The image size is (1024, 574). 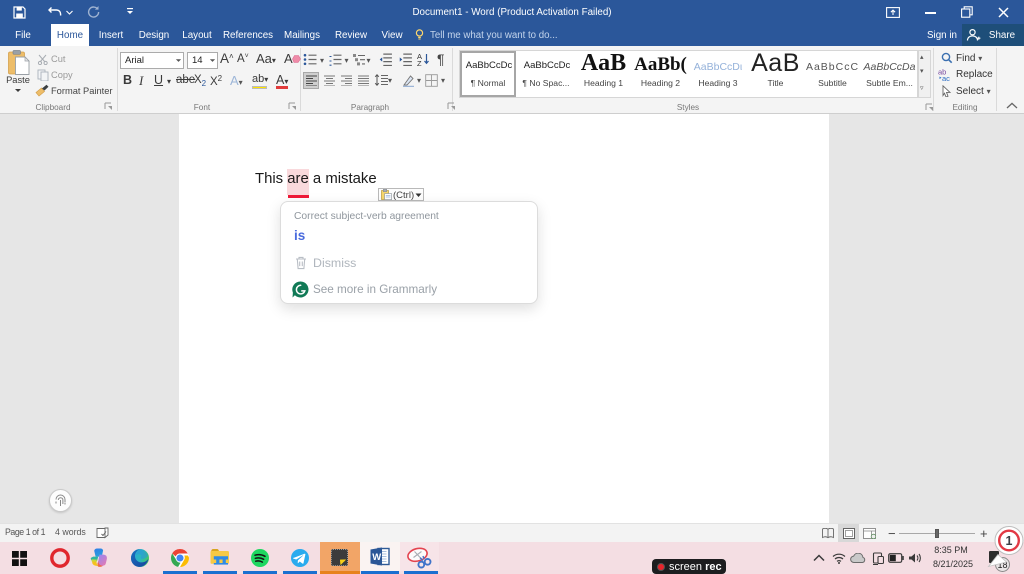 I want to click on svg-text: Z, so click(x=419, y=62).